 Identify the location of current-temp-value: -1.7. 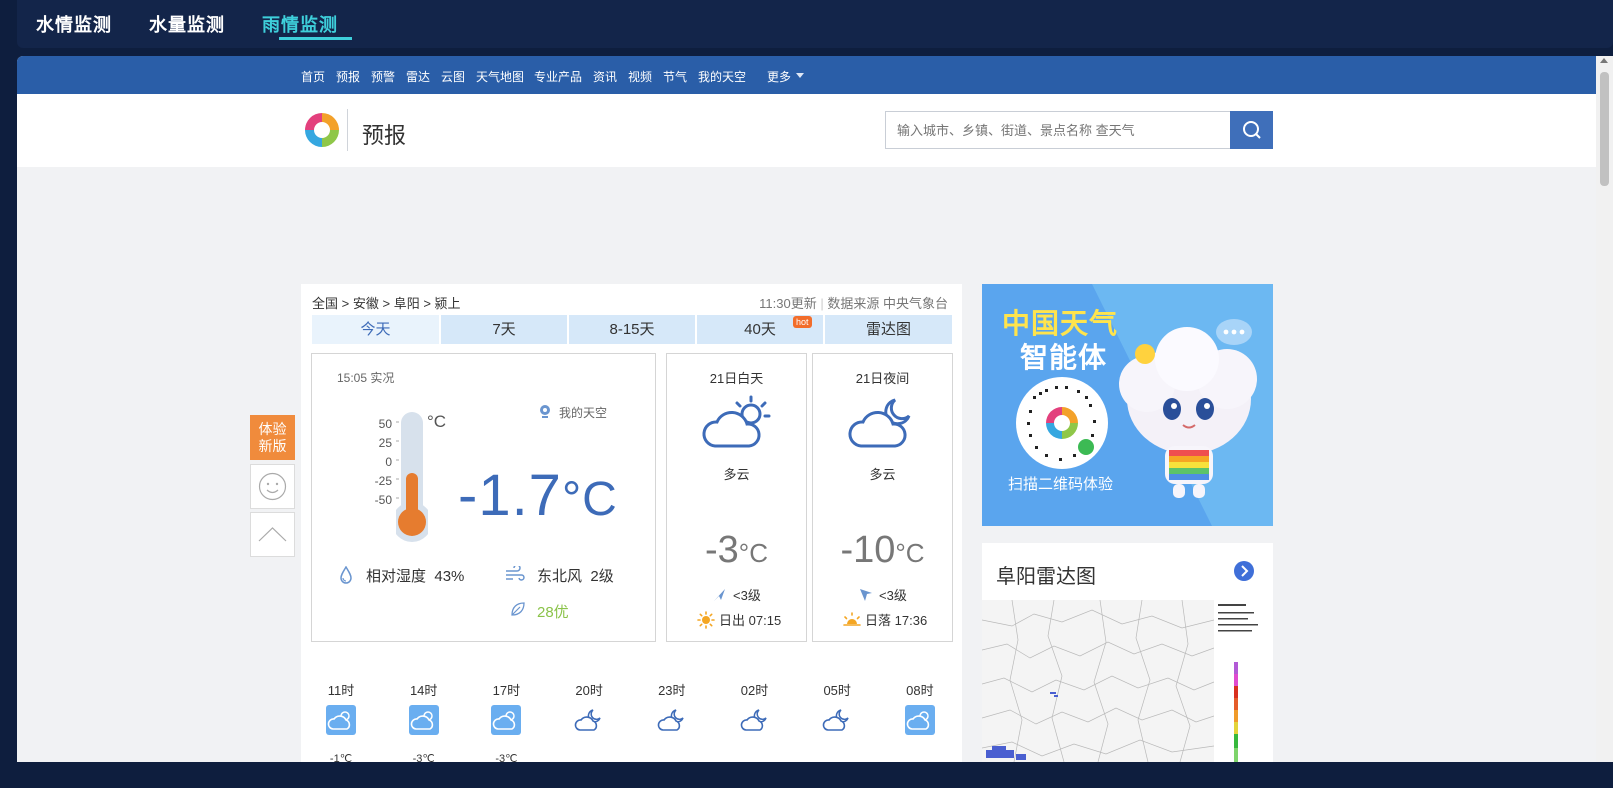
(510, 495).